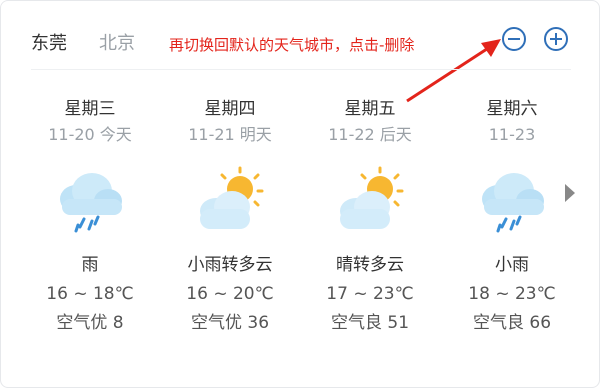 The image size is (600, 388). I want to click on plus-icon-v, so click(556, 39).